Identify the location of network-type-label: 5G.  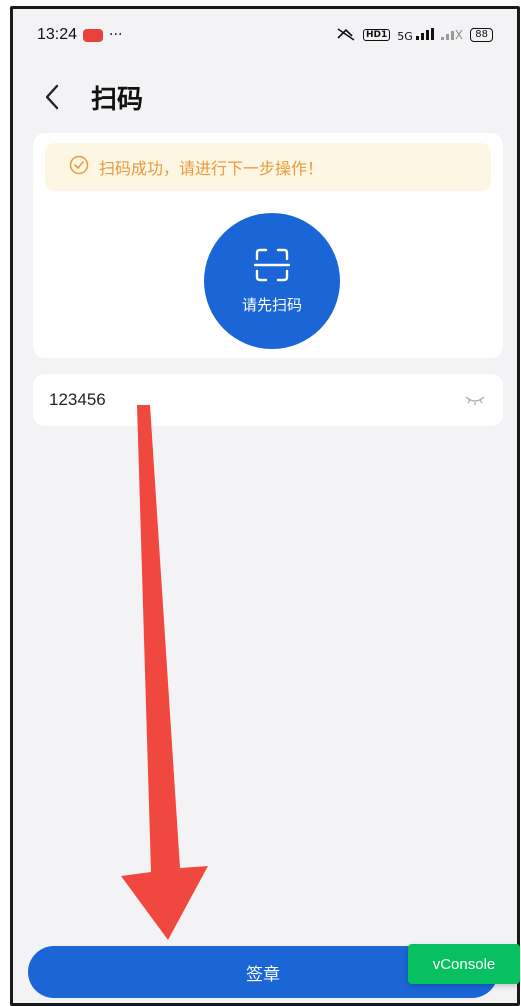
(405, 36).